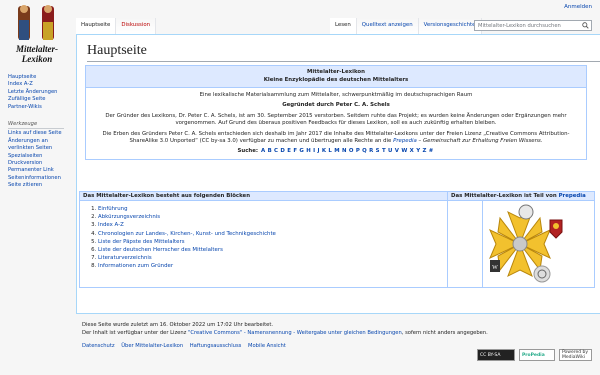  I want to click on list-item: Index A-Z, so click(290, 225).